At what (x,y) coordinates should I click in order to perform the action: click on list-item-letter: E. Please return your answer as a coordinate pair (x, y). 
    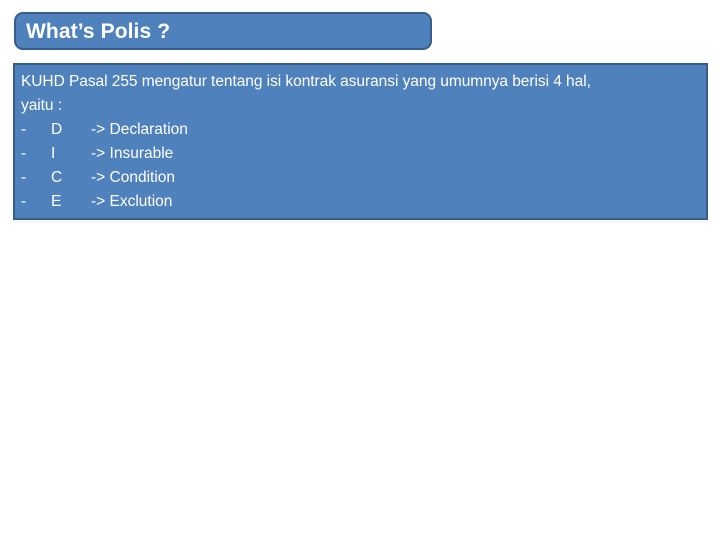
    Looking at the image, I should click on (56, 201).